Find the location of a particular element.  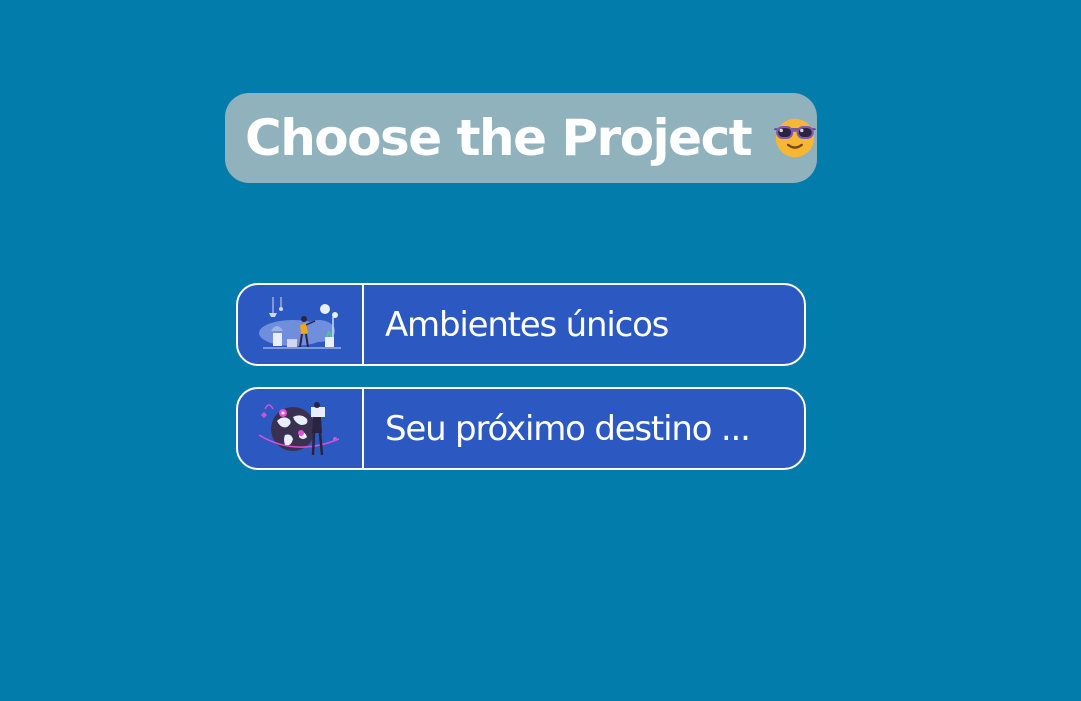

sunglasses-face-icon is located at coordinates (795, 138).